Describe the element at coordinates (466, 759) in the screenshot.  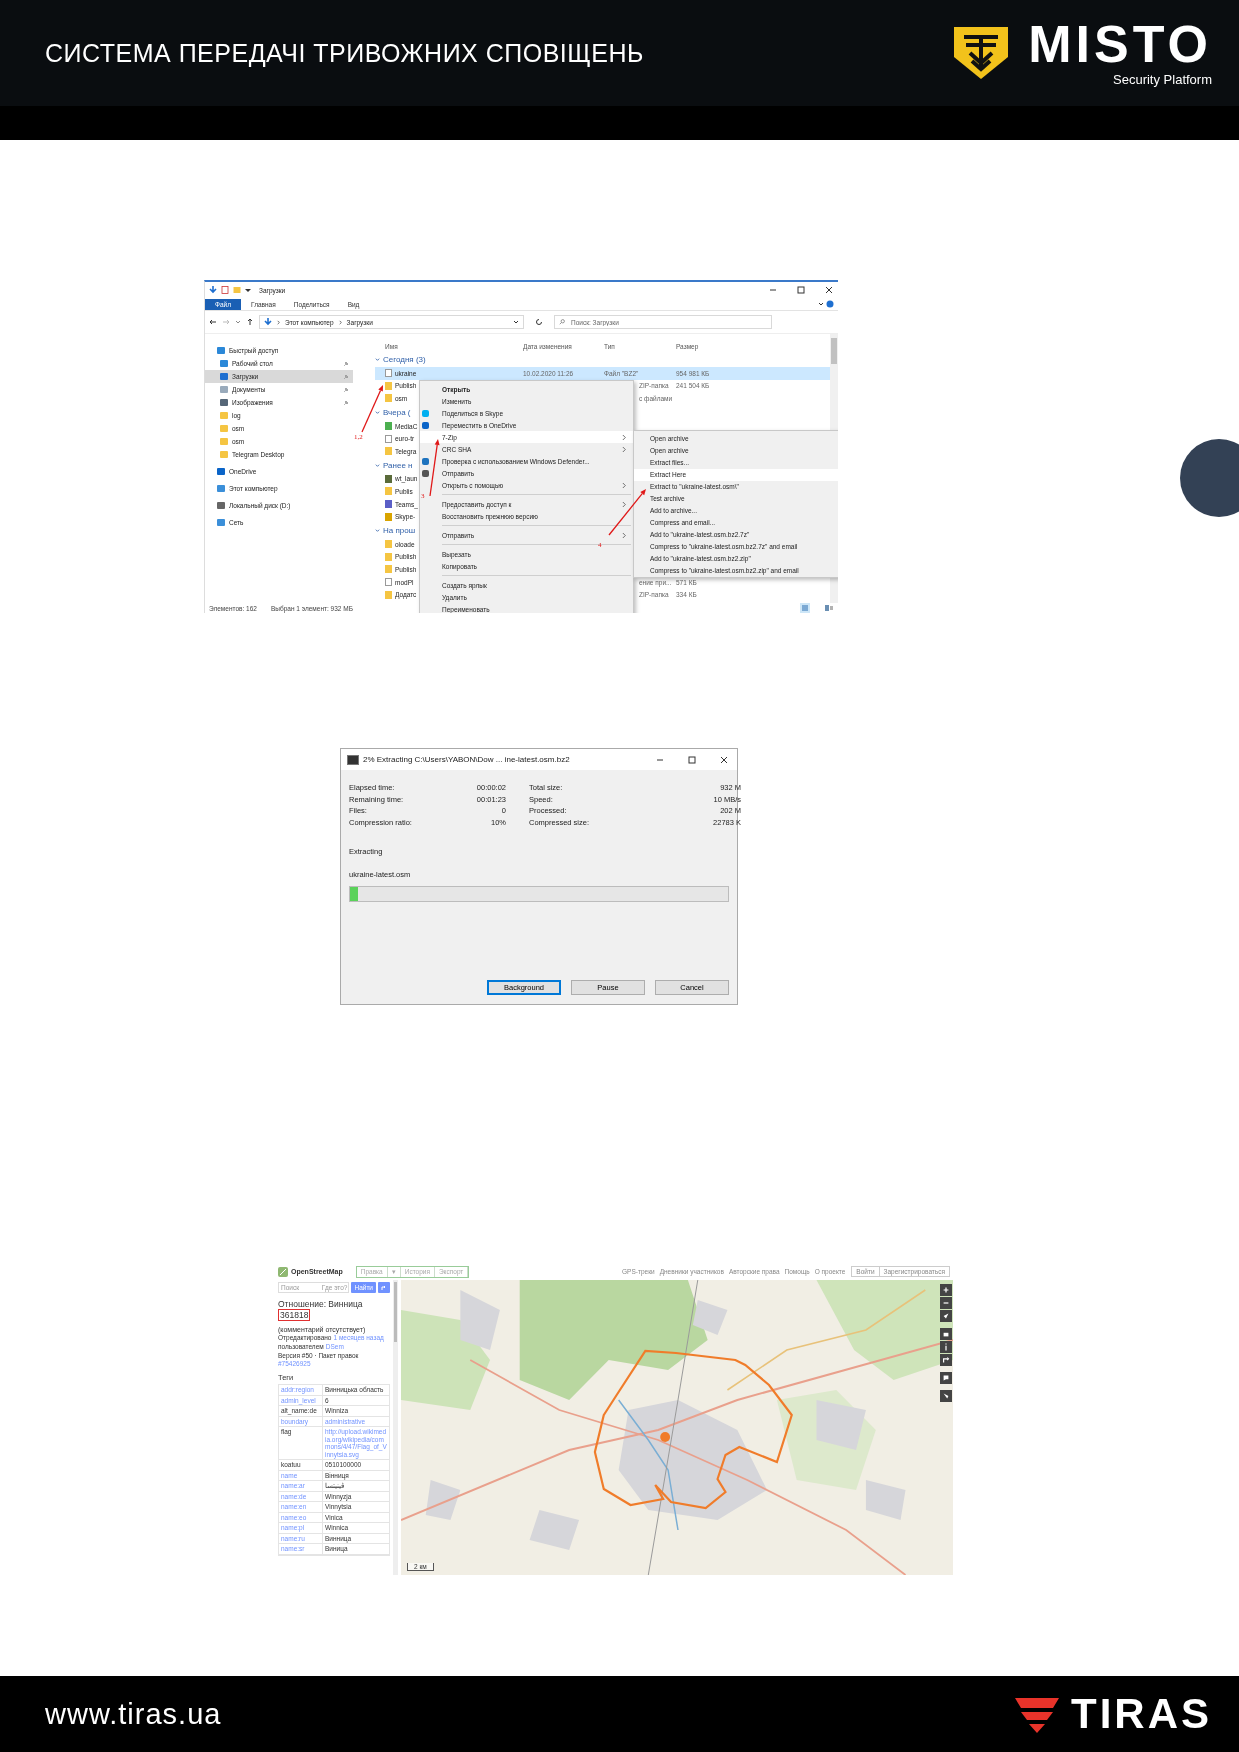
I see `window-title: 2% Extracting C:\Users\YABON\Dow ... ine-latest.osm.bz2` at that location.